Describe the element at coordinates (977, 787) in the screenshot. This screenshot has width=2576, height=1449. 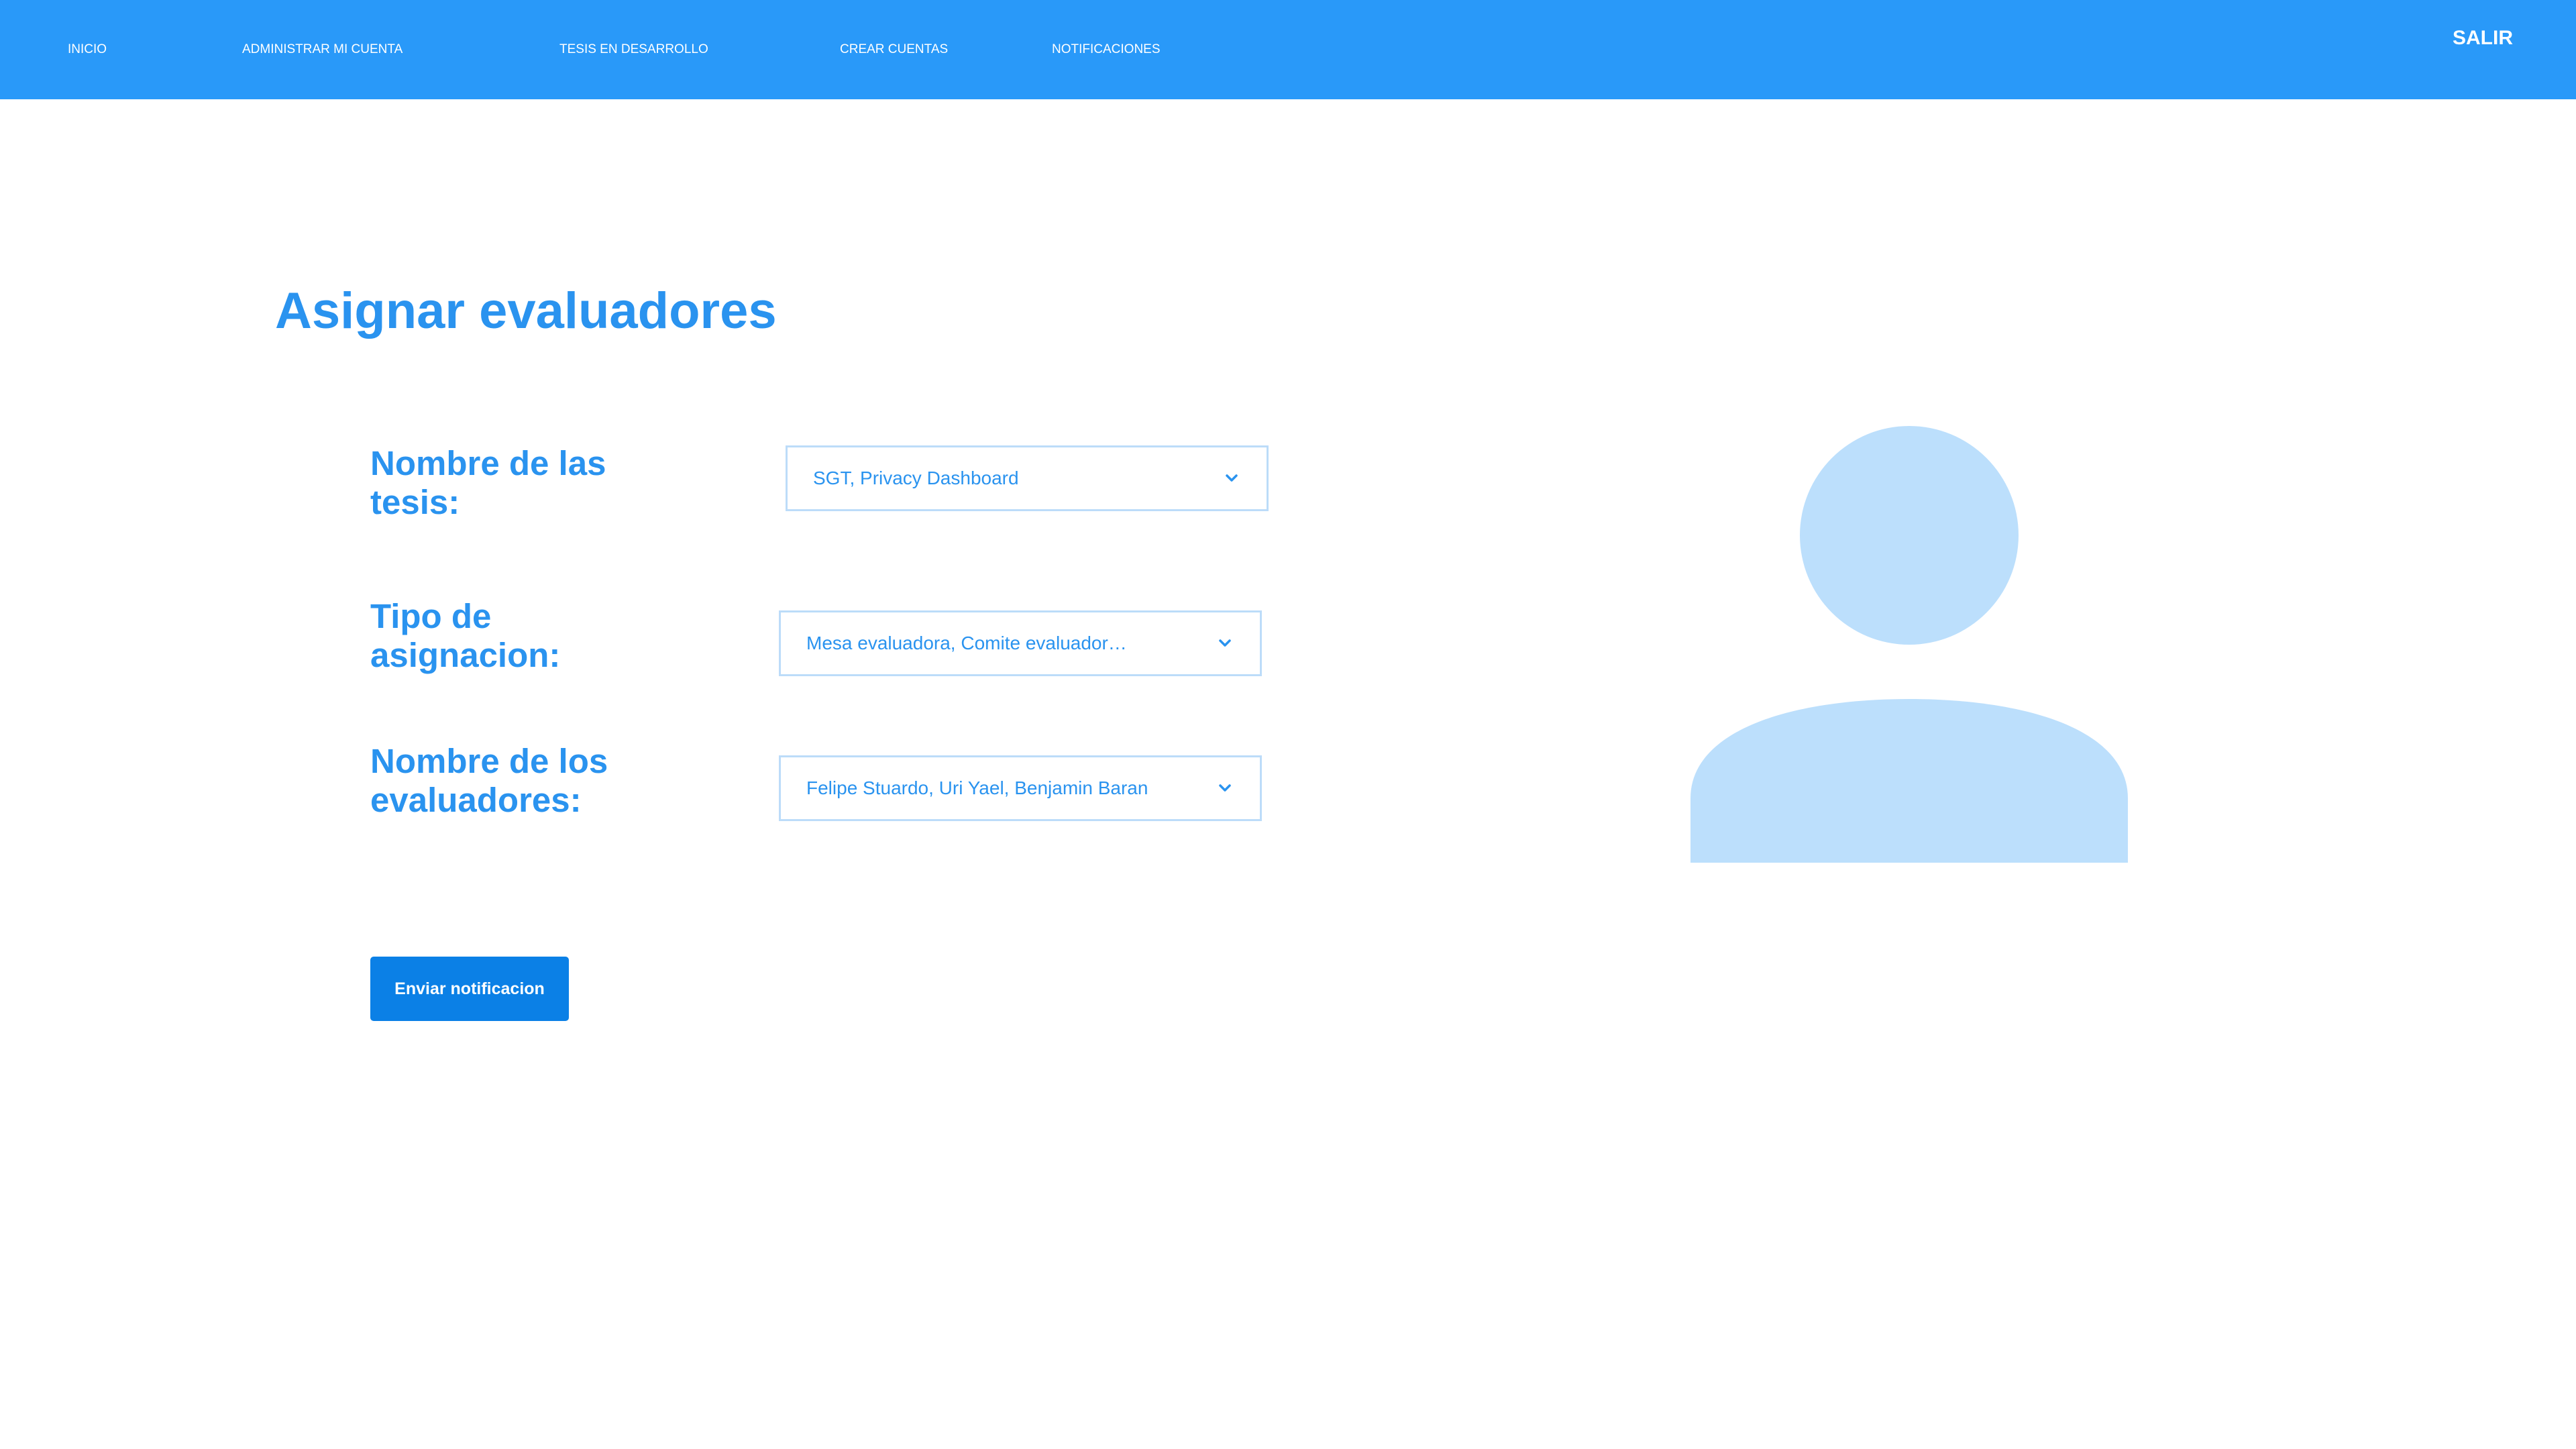
I see `evaluators-name-select-value: Felipe Stuardo, Uri Yael, Benjamin Baran` at that location.